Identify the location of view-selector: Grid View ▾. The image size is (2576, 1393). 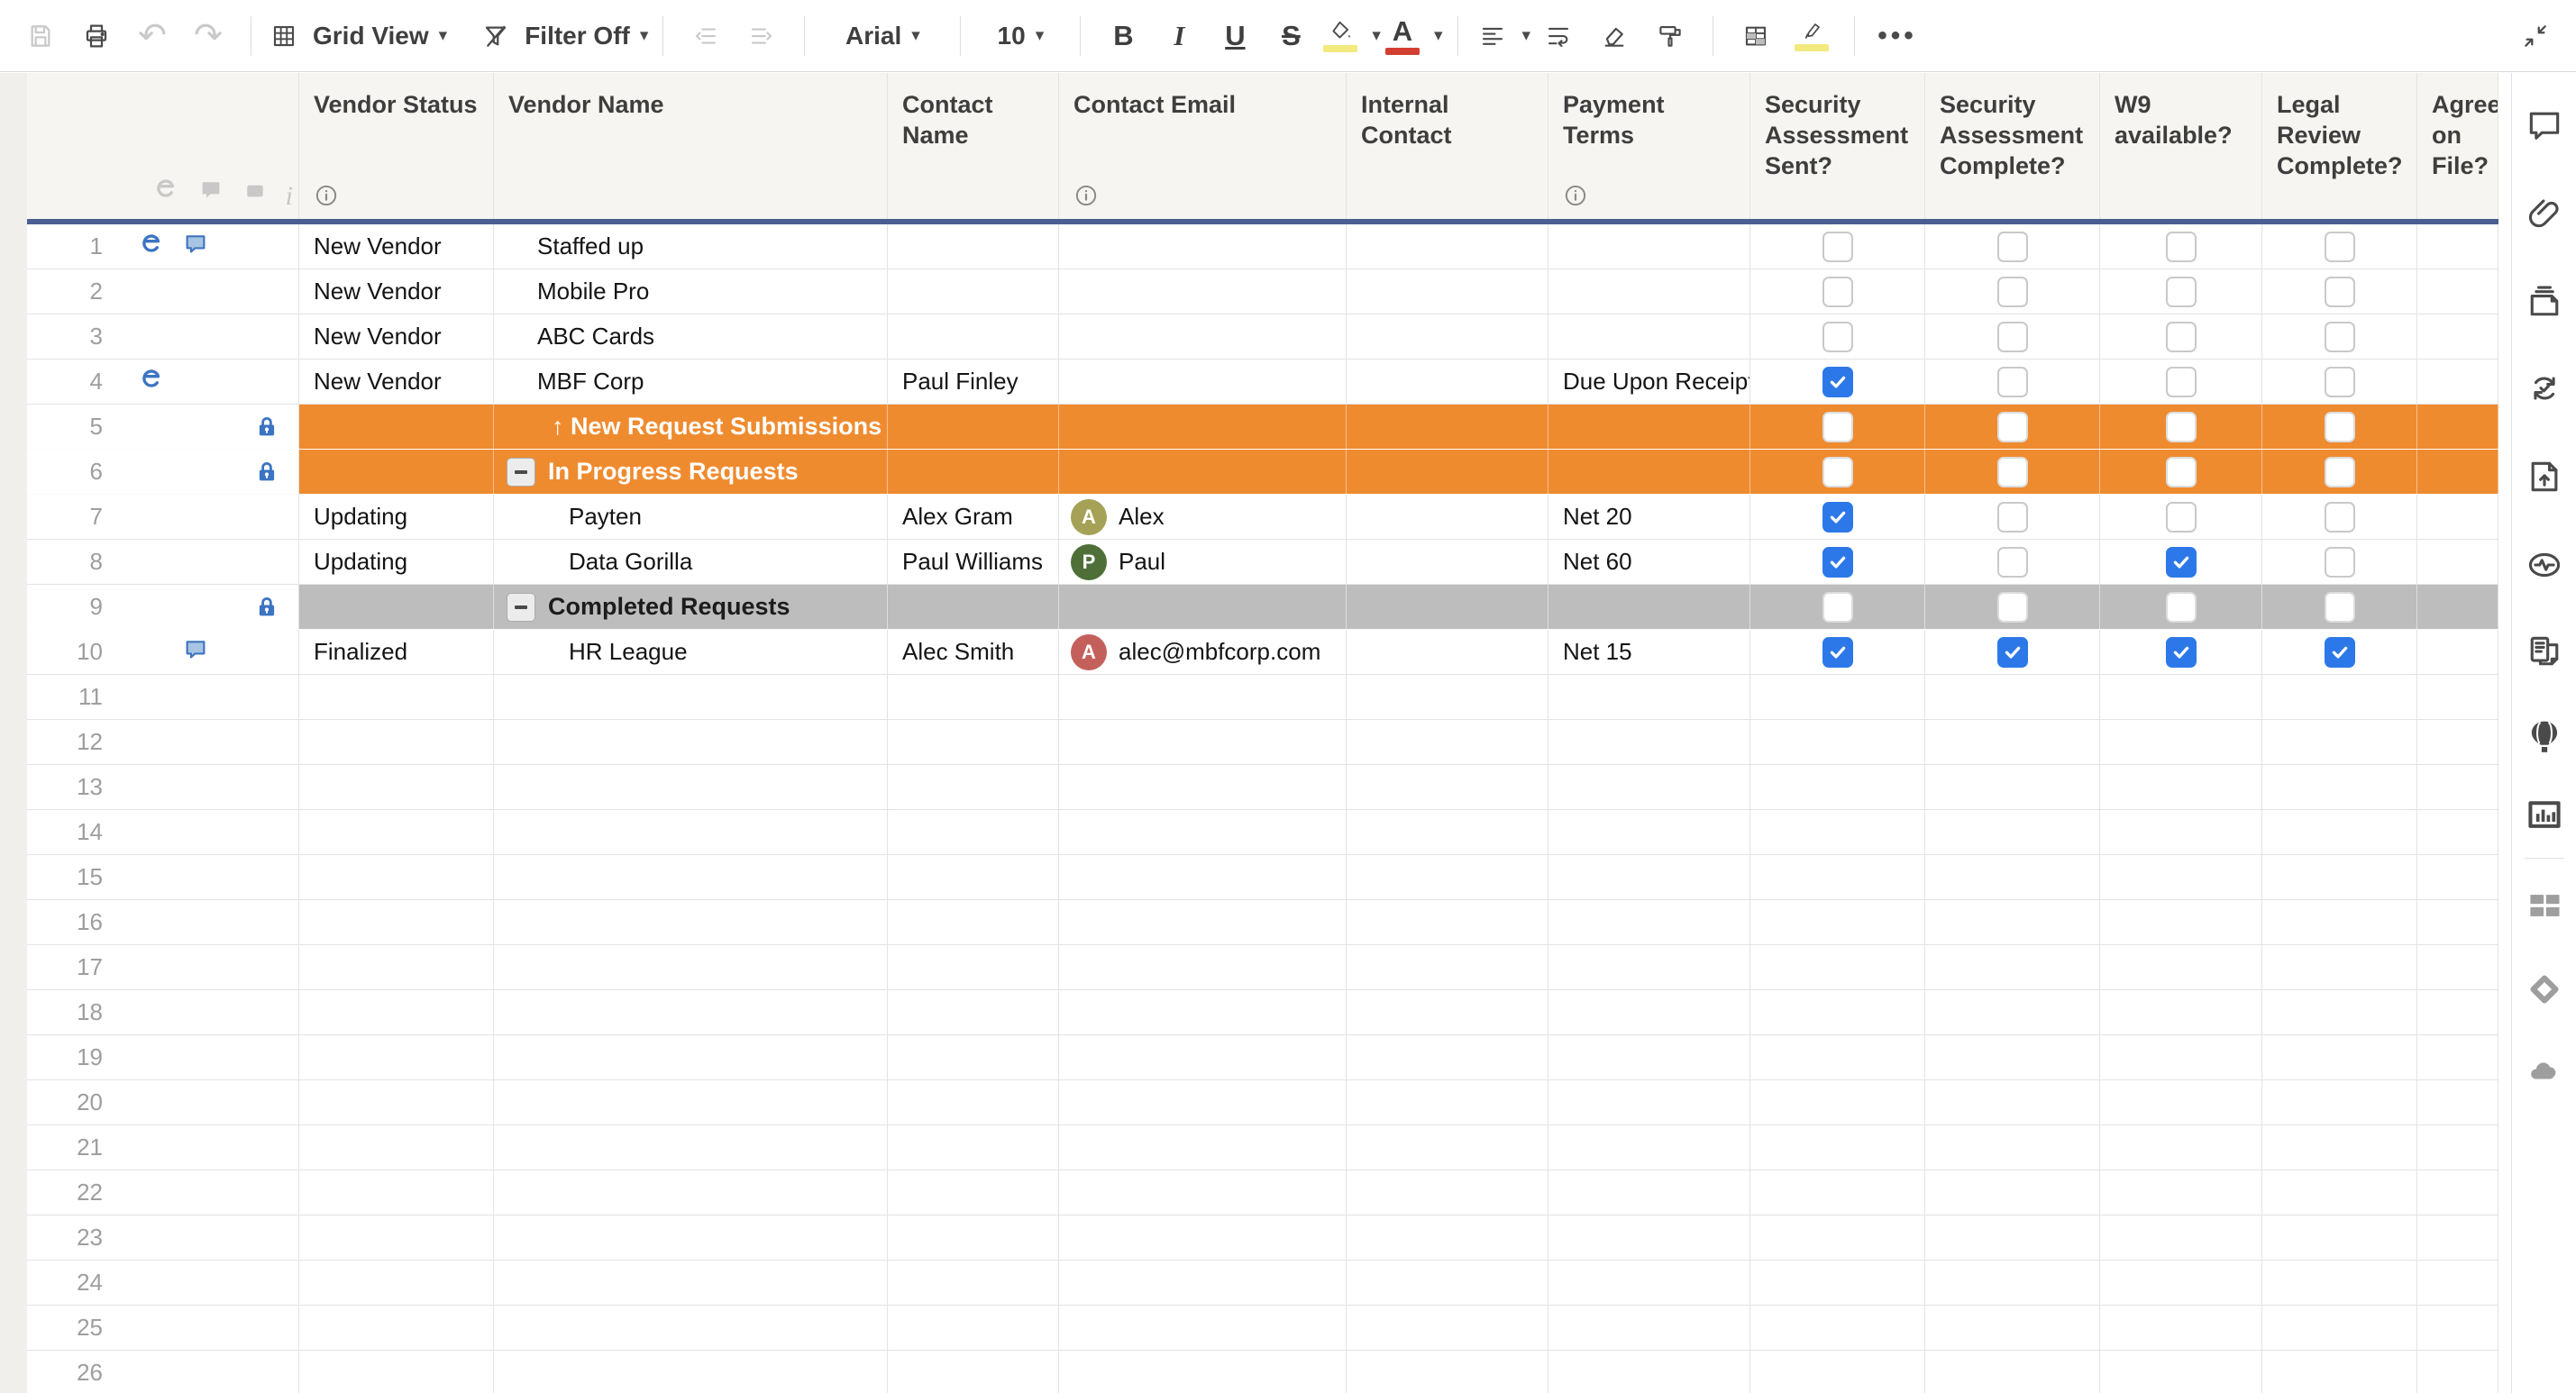
(356, 36).